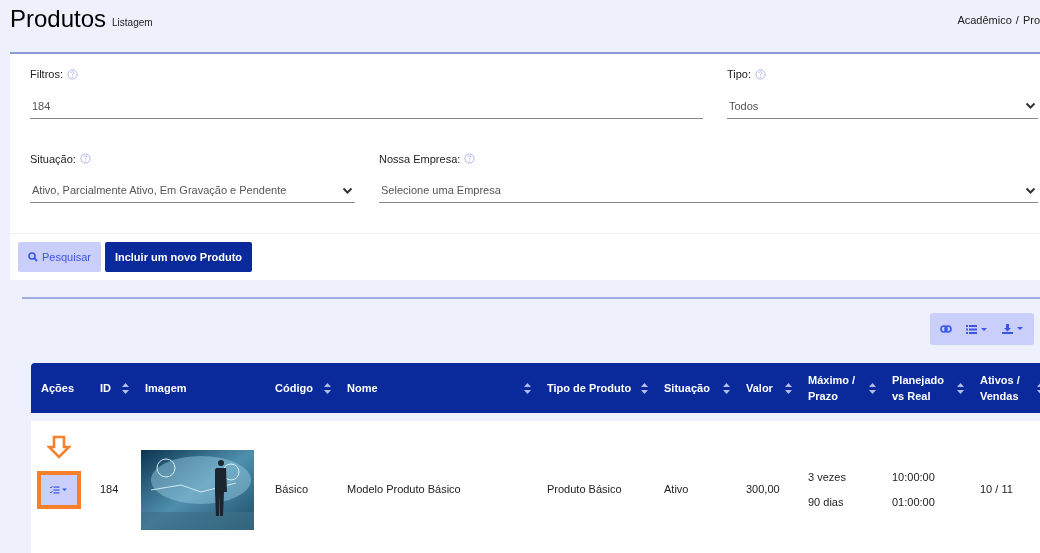 This screenshot has height=553, width=1040. I want to click on field-label: Situação:, so click(53, 159).